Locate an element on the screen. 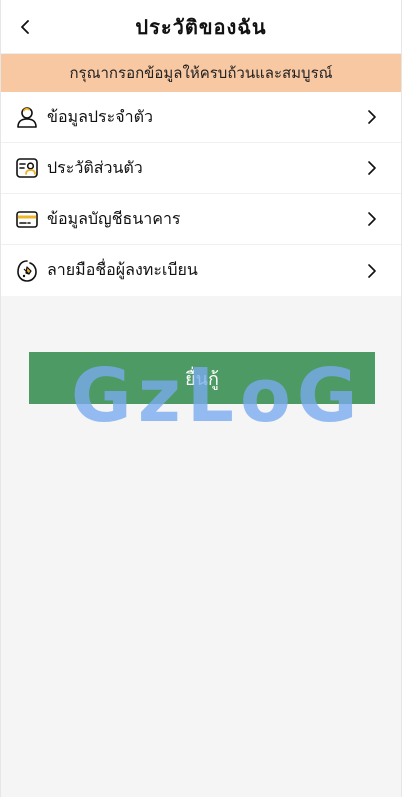  page-title: ประวัติของฉัน is located at coordinates (201, 26).